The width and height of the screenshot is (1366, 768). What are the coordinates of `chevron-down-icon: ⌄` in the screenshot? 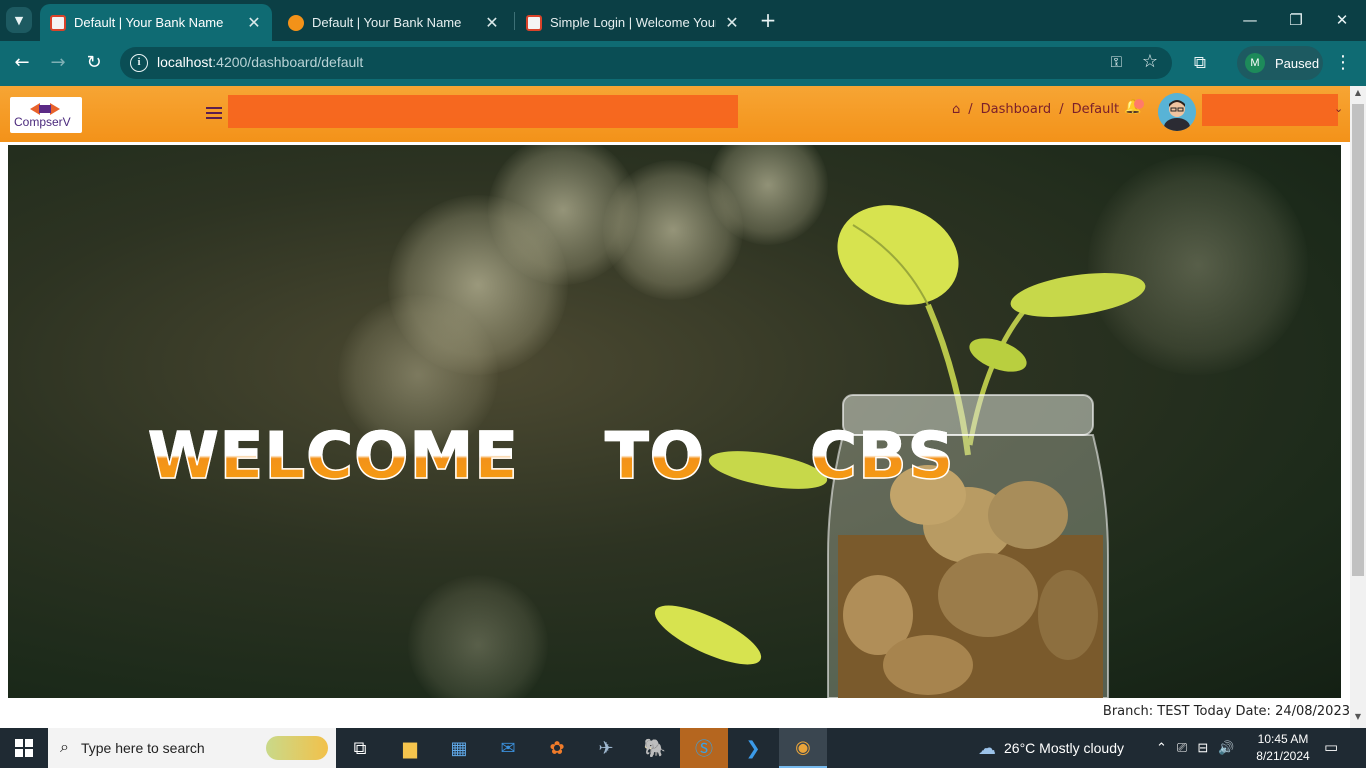 It's located at (1338, 108).